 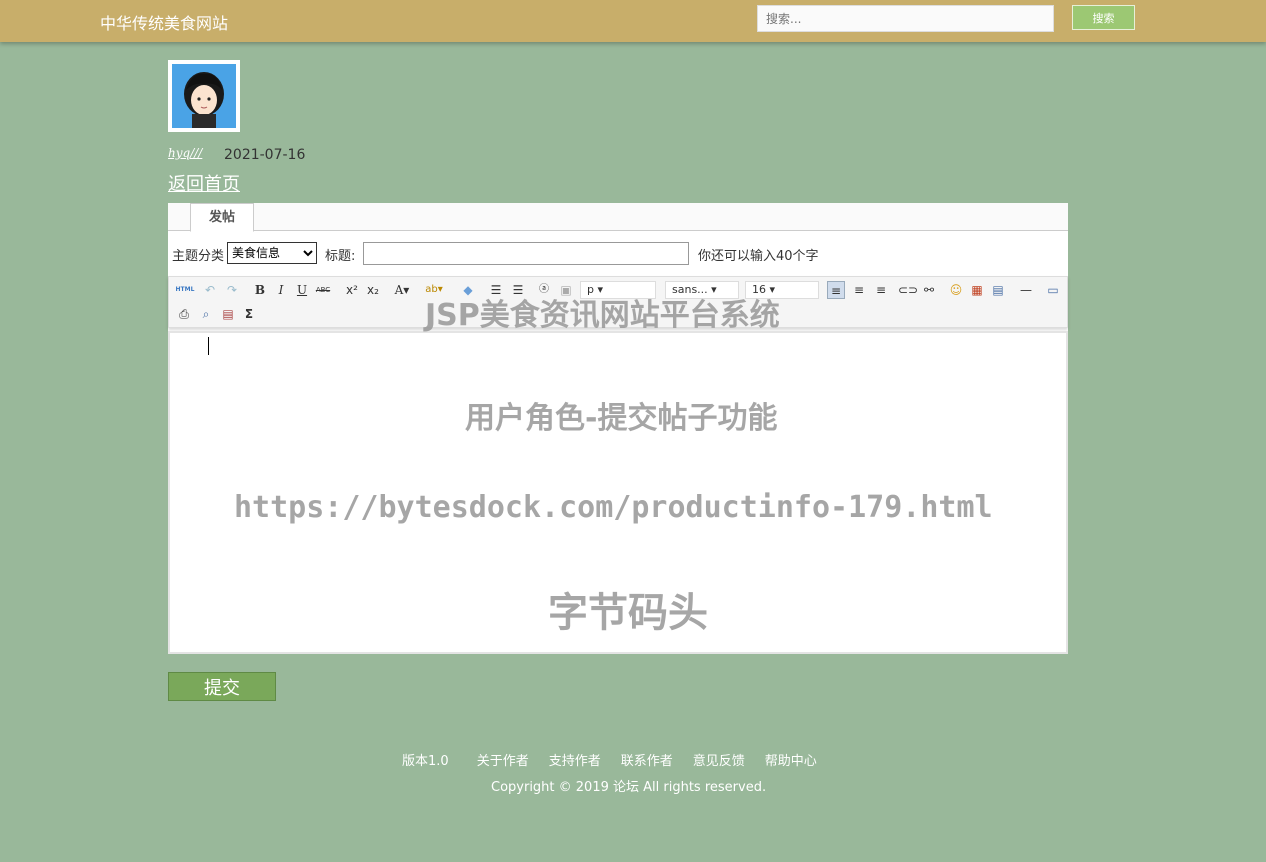 What do you see at coordinates (265, 155) in the screenshot?
I see `post-date: 2021-07-16` at bounding box center [265, 155].